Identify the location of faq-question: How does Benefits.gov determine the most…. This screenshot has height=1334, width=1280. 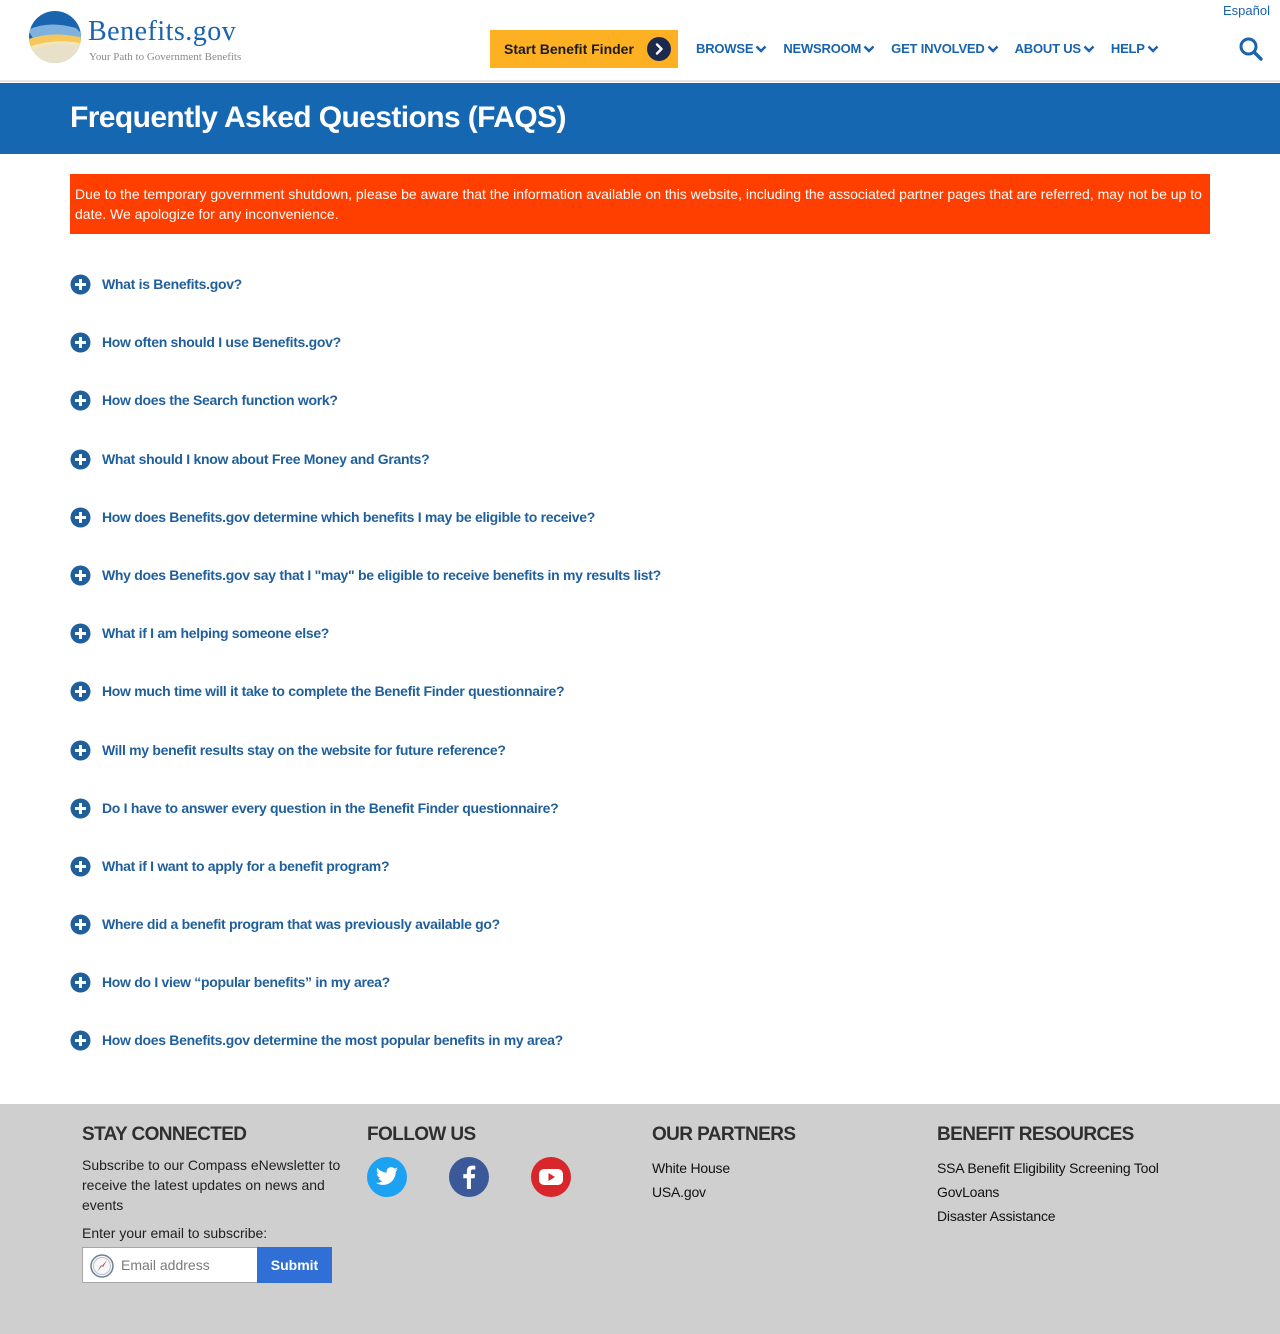
(332, 1040).